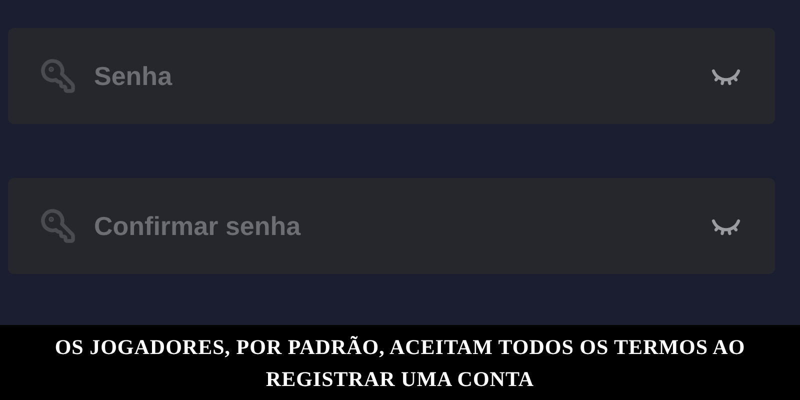  I want to click on password-input: Senha, so click(392, 76).